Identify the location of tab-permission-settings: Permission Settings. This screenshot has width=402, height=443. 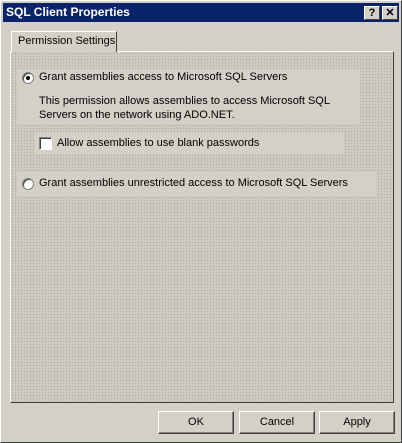
(64, 41).